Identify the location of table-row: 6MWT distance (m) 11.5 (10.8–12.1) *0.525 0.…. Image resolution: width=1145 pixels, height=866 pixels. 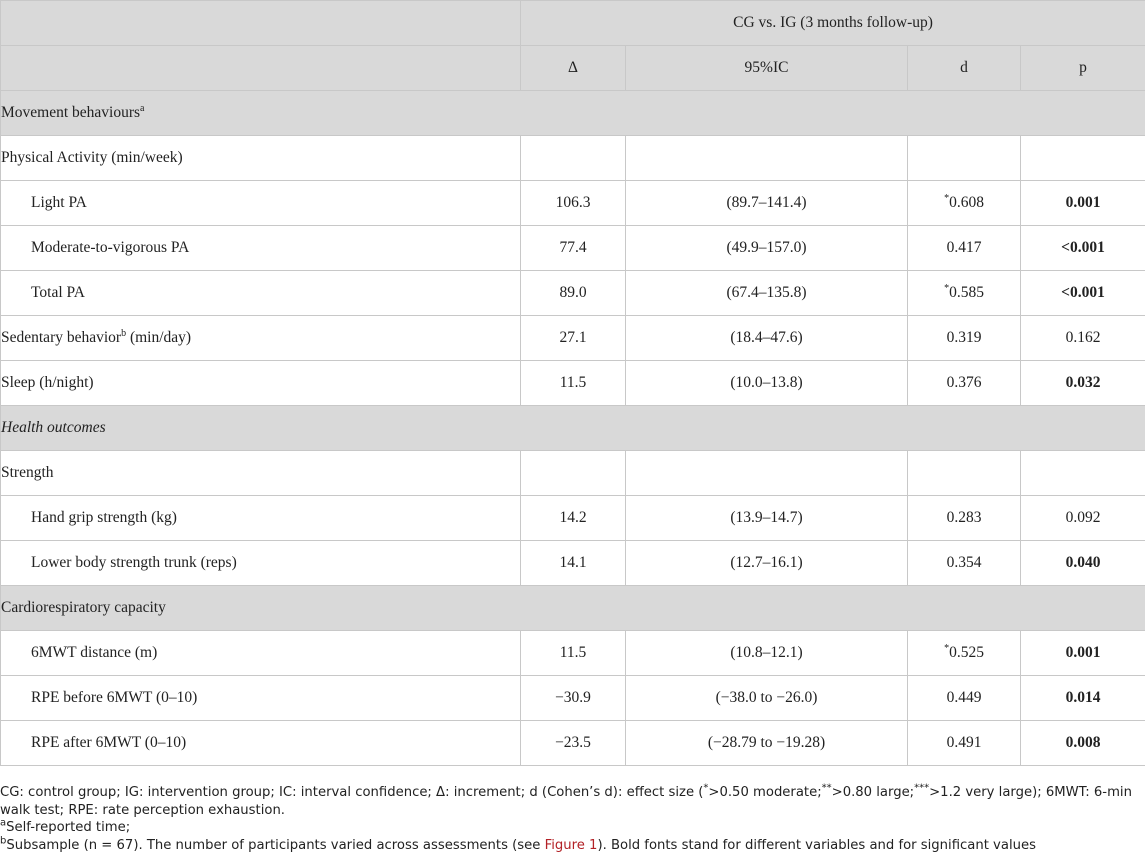
(572, 653).